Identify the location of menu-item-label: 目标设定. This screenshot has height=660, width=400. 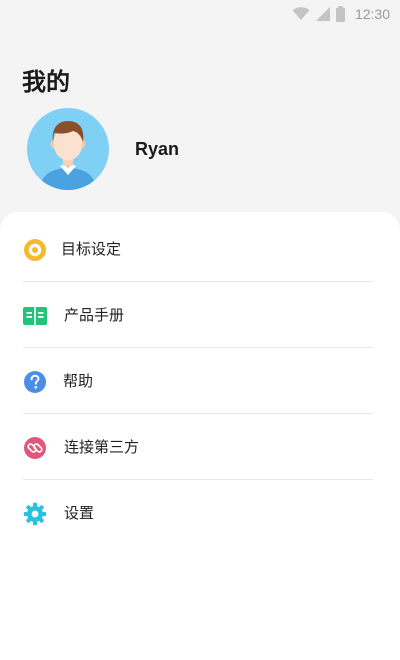
(91, 249).